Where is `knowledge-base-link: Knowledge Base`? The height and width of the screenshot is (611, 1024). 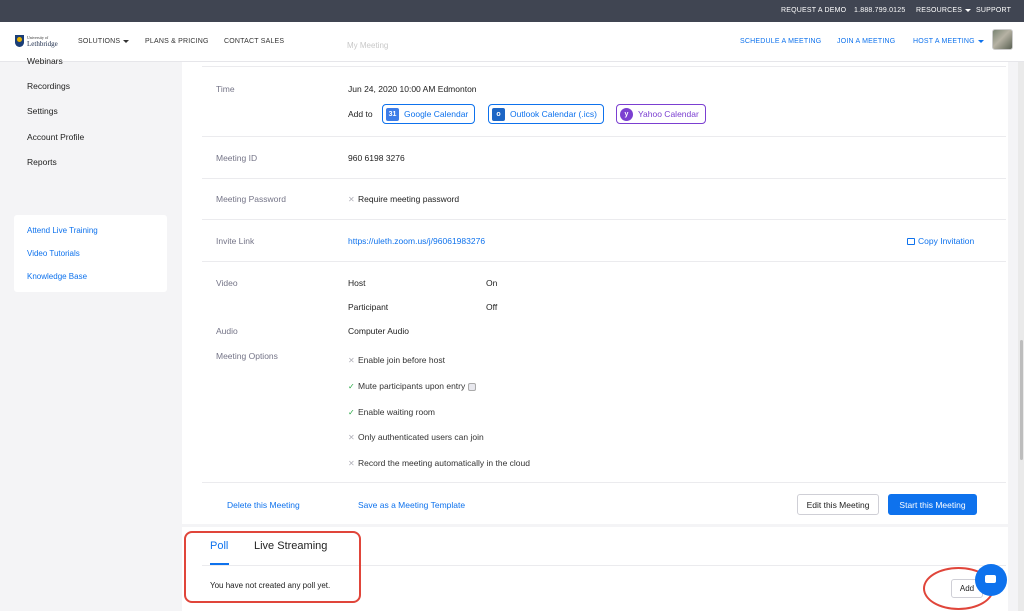 knowledge-base-link: Knowledge Base is located at coordinates (57, 276).